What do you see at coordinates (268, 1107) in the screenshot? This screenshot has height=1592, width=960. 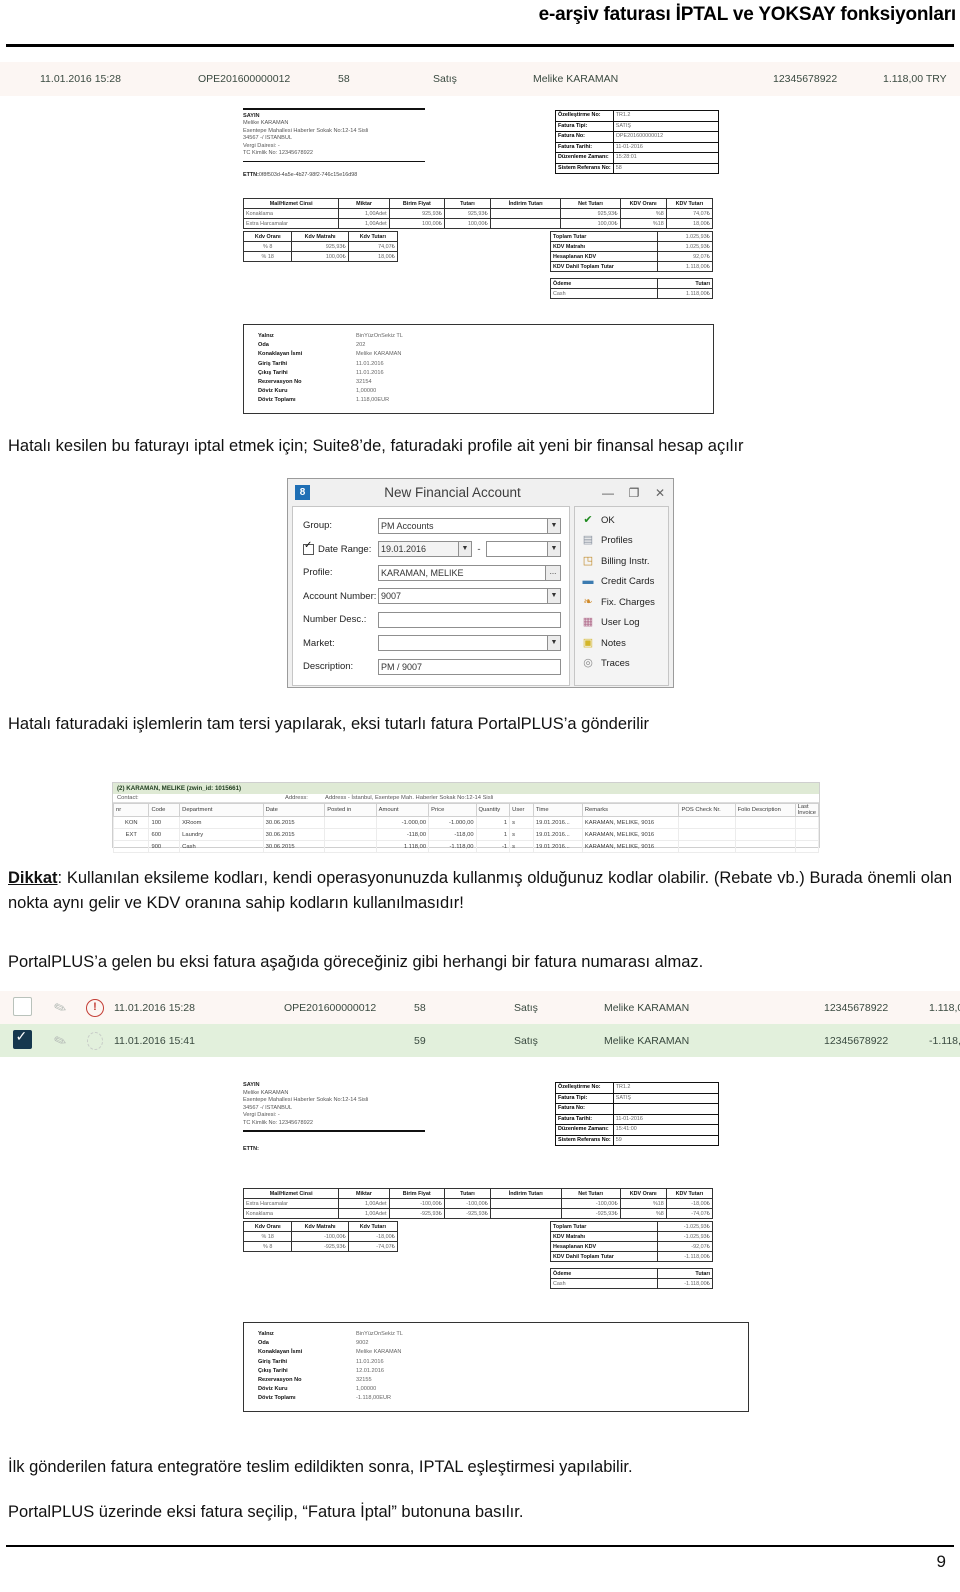 I see `address-line: 34567 -/ ISTANBUL` at bounding box center [268, 1107].